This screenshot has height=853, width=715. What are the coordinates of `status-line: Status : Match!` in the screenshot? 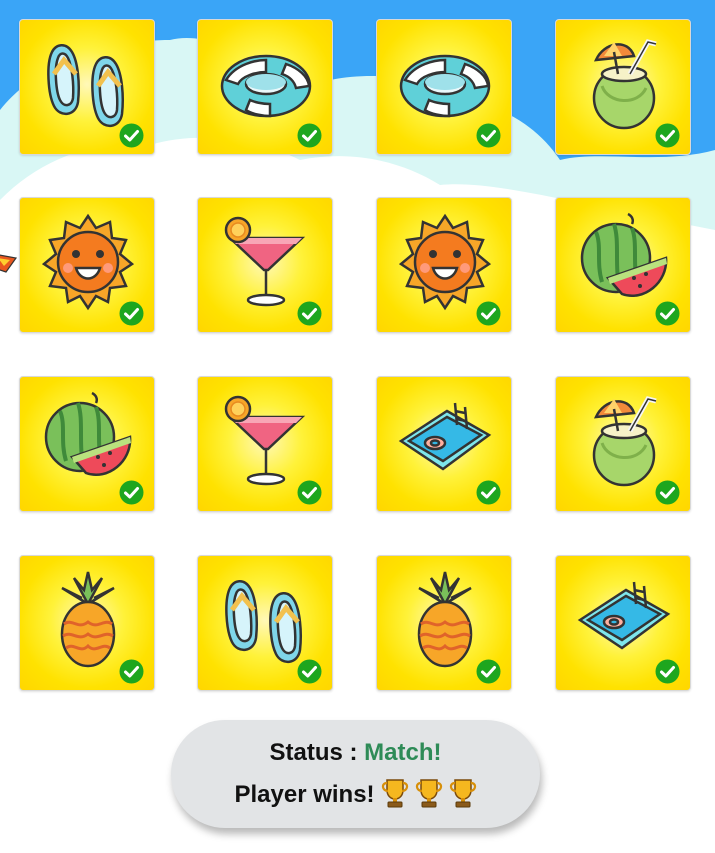 It's located at (355, 753).